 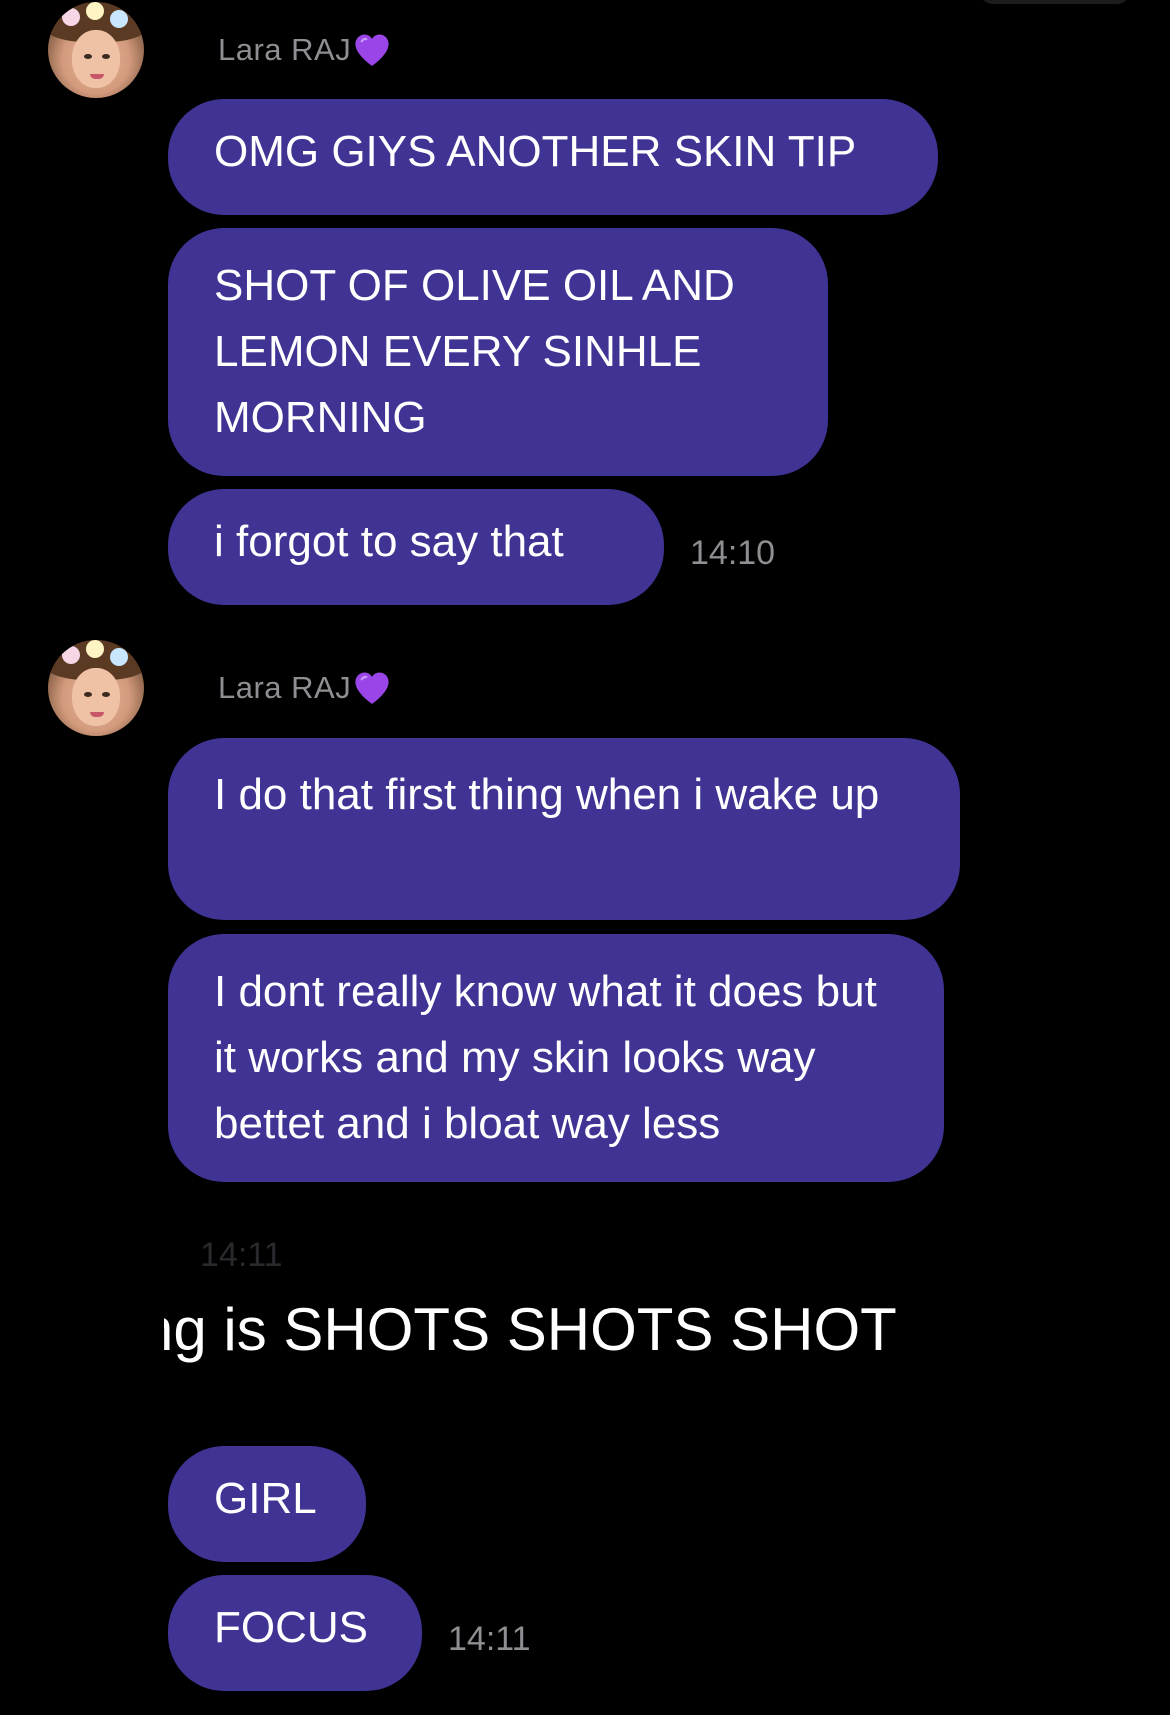 What do you see at coordinates (1055, 2) in the screenshot?
I see `status-pill` at bounding box center [1055, 2].